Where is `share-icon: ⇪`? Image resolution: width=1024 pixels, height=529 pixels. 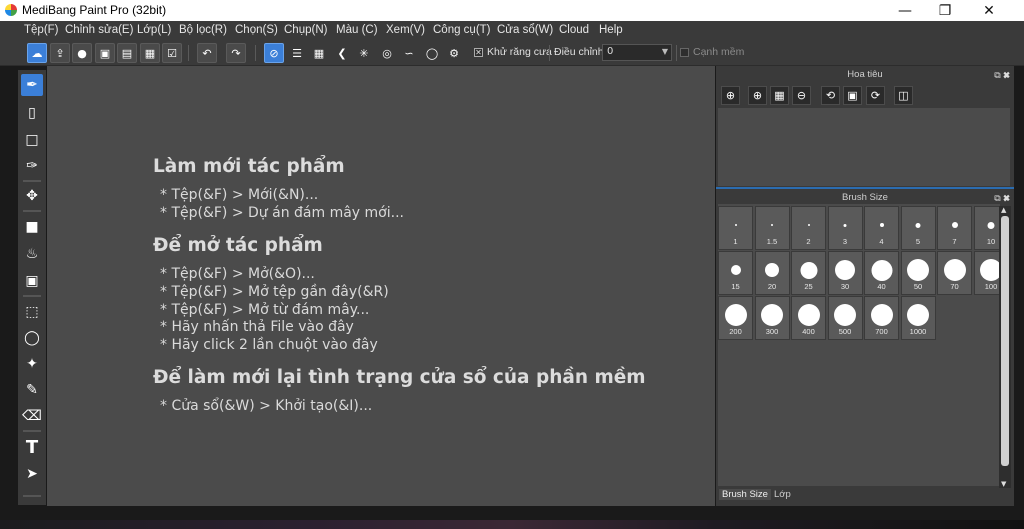 share-icon: ⇪ is located at coordinates (60, 53).